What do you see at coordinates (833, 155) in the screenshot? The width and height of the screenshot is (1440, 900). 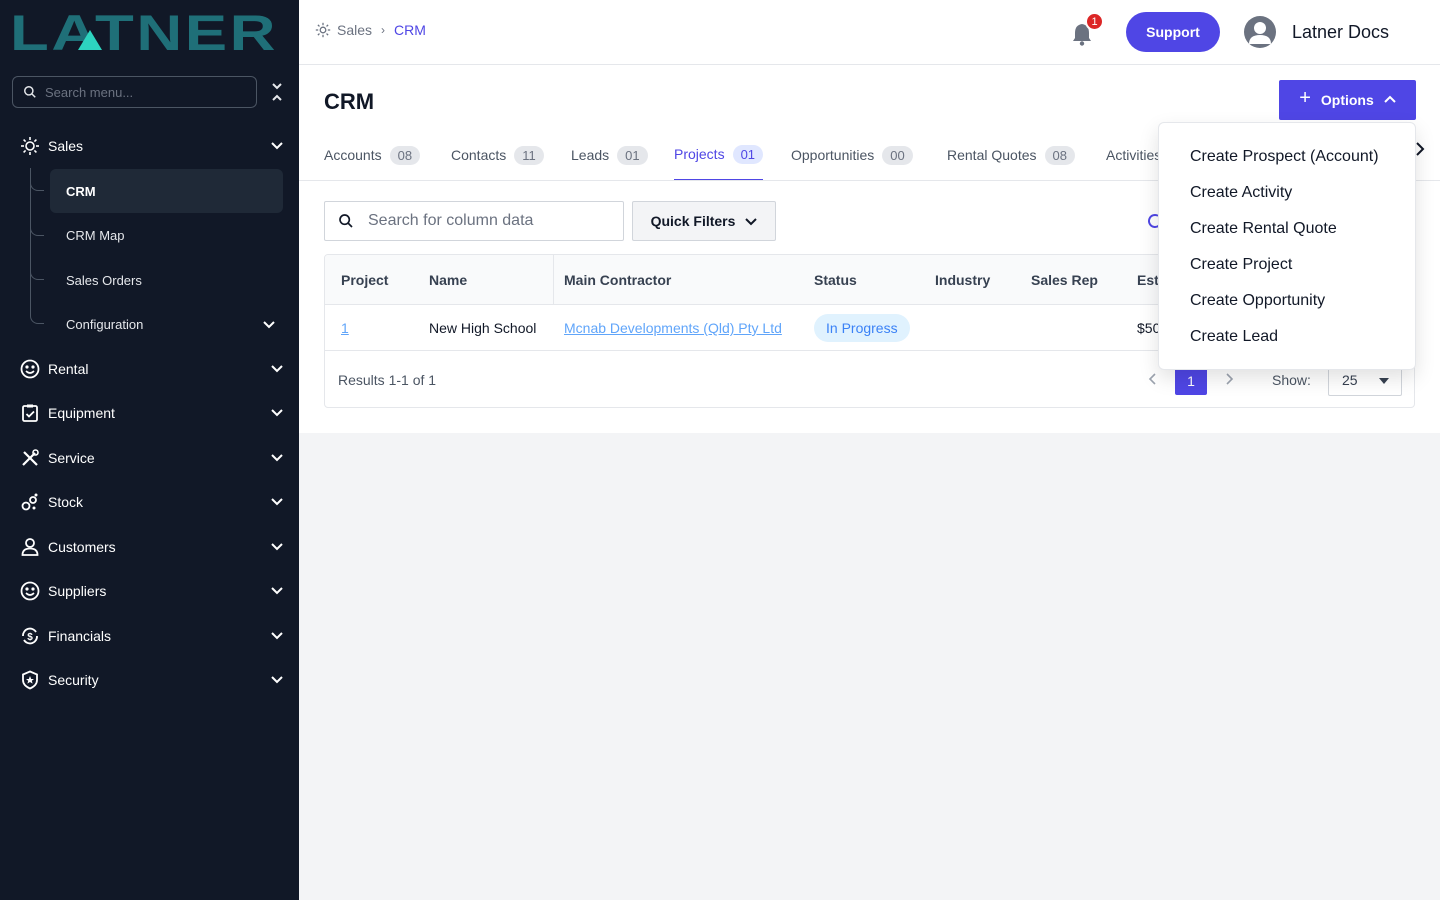 I see `tab-label: Opportunities` at bounding box center [833, 155].